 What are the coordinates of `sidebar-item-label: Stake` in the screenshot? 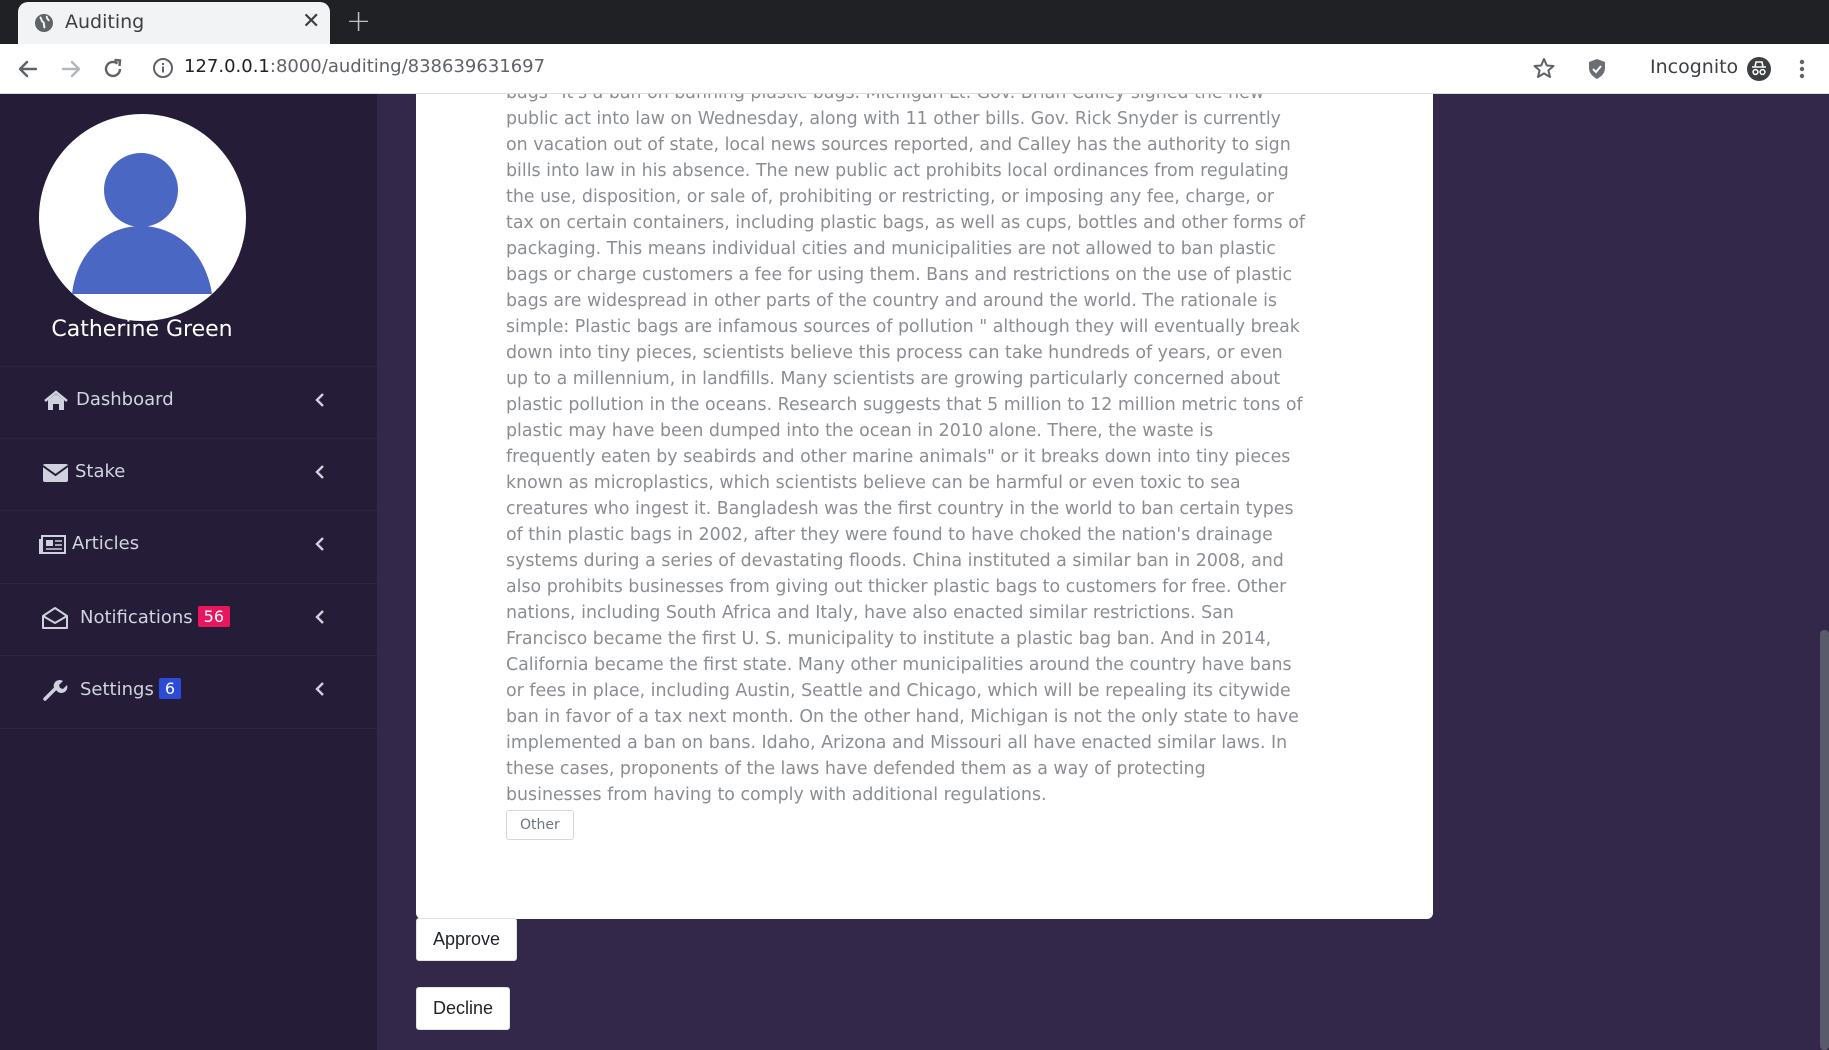 It's located at (100, 471).